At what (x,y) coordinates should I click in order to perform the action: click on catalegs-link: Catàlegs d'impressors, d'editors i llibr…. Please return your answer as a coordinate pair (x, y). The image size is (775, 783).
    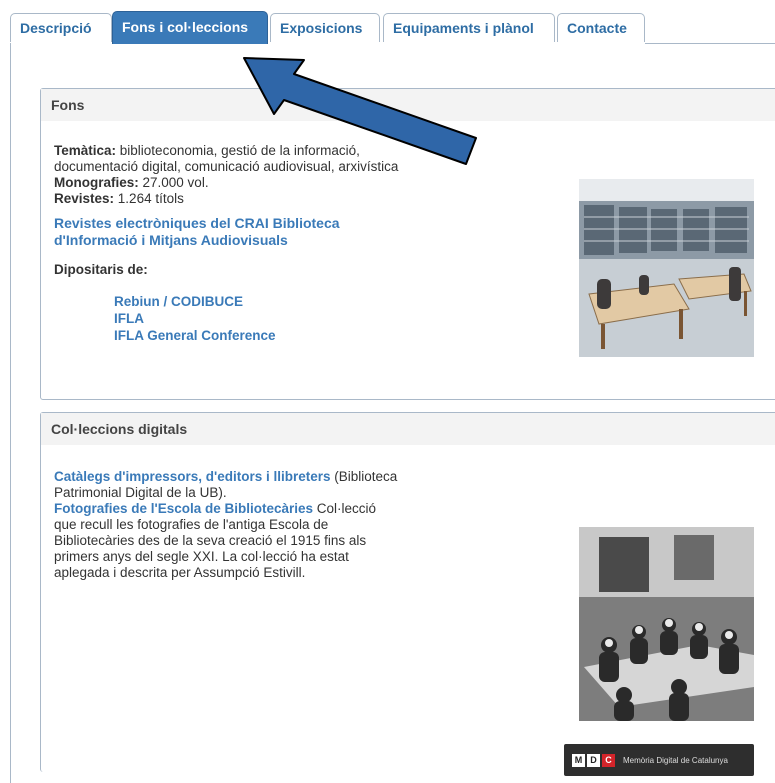
    Looking at the image, I should click on (192, 476).